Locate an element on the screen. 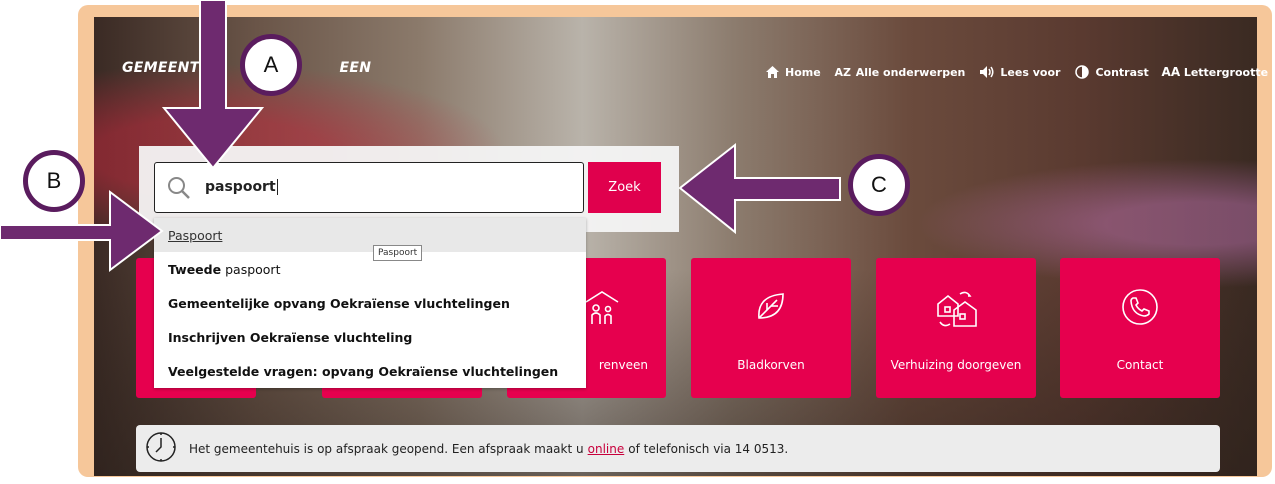 The width and height of the screenshot is (1275, 484). annotation-label-b: B is located at coordinates (54, 181).